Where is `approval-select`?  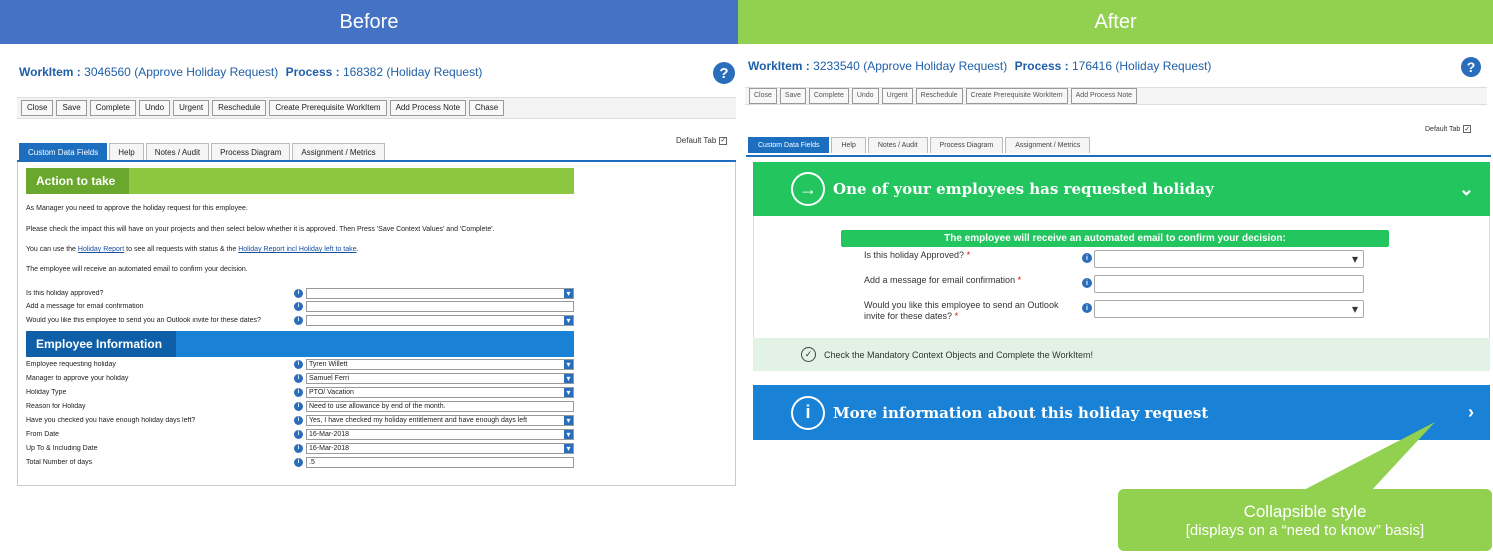 approval-select is located at coordinates (440, 293).